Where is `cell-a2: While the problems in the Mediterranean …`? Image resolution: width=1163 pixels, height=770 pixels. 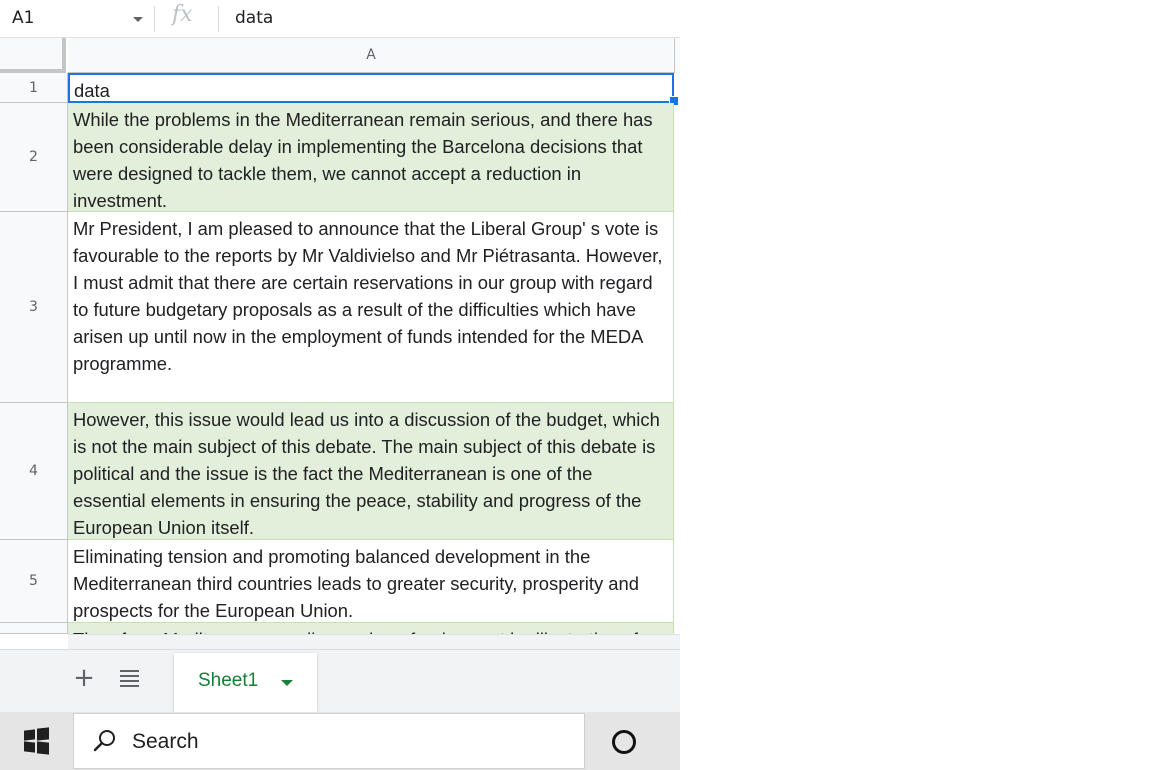
cell-a2: While the problems in the Mediterranean … is located at coordinates (371, 157).